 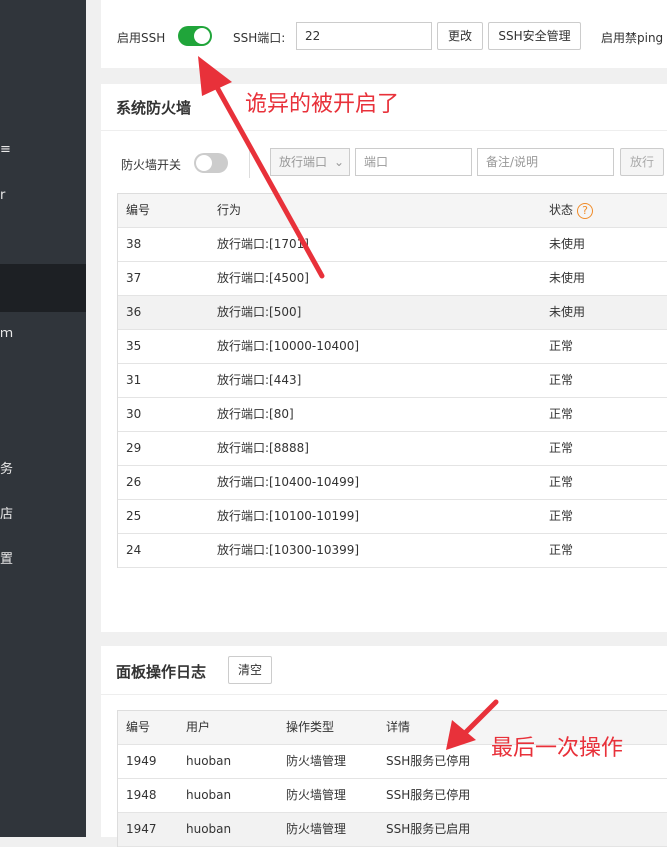 What do you see at coordinates (322, 104) in the screenshot?
I see `annotation-top: 诡异的被开启了` at bounding box center [322, 104].